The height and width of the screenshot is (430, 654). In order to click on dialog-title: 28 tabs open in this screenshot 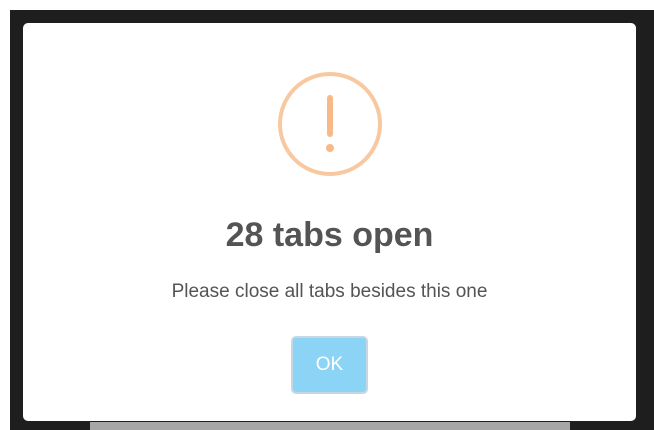, I will do `click(329, 235)`.